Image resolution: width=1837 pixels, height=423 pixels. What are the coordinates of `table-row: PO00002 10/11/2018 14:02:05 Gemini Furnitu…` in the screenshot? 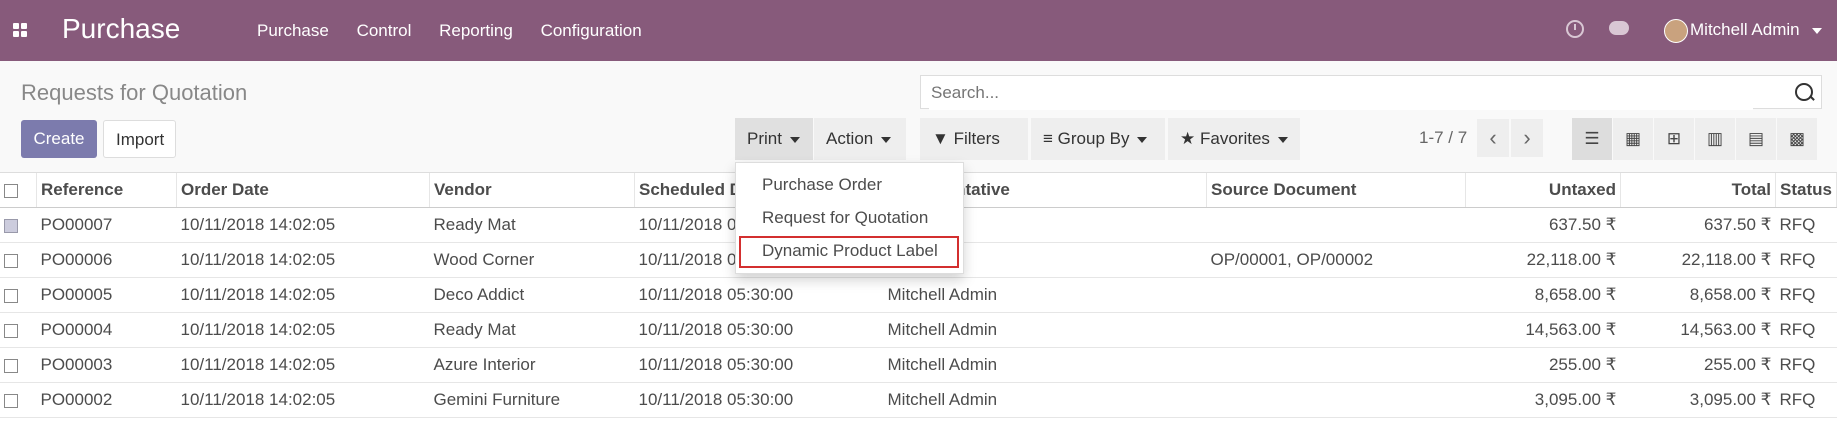 It's located at (918, 400).